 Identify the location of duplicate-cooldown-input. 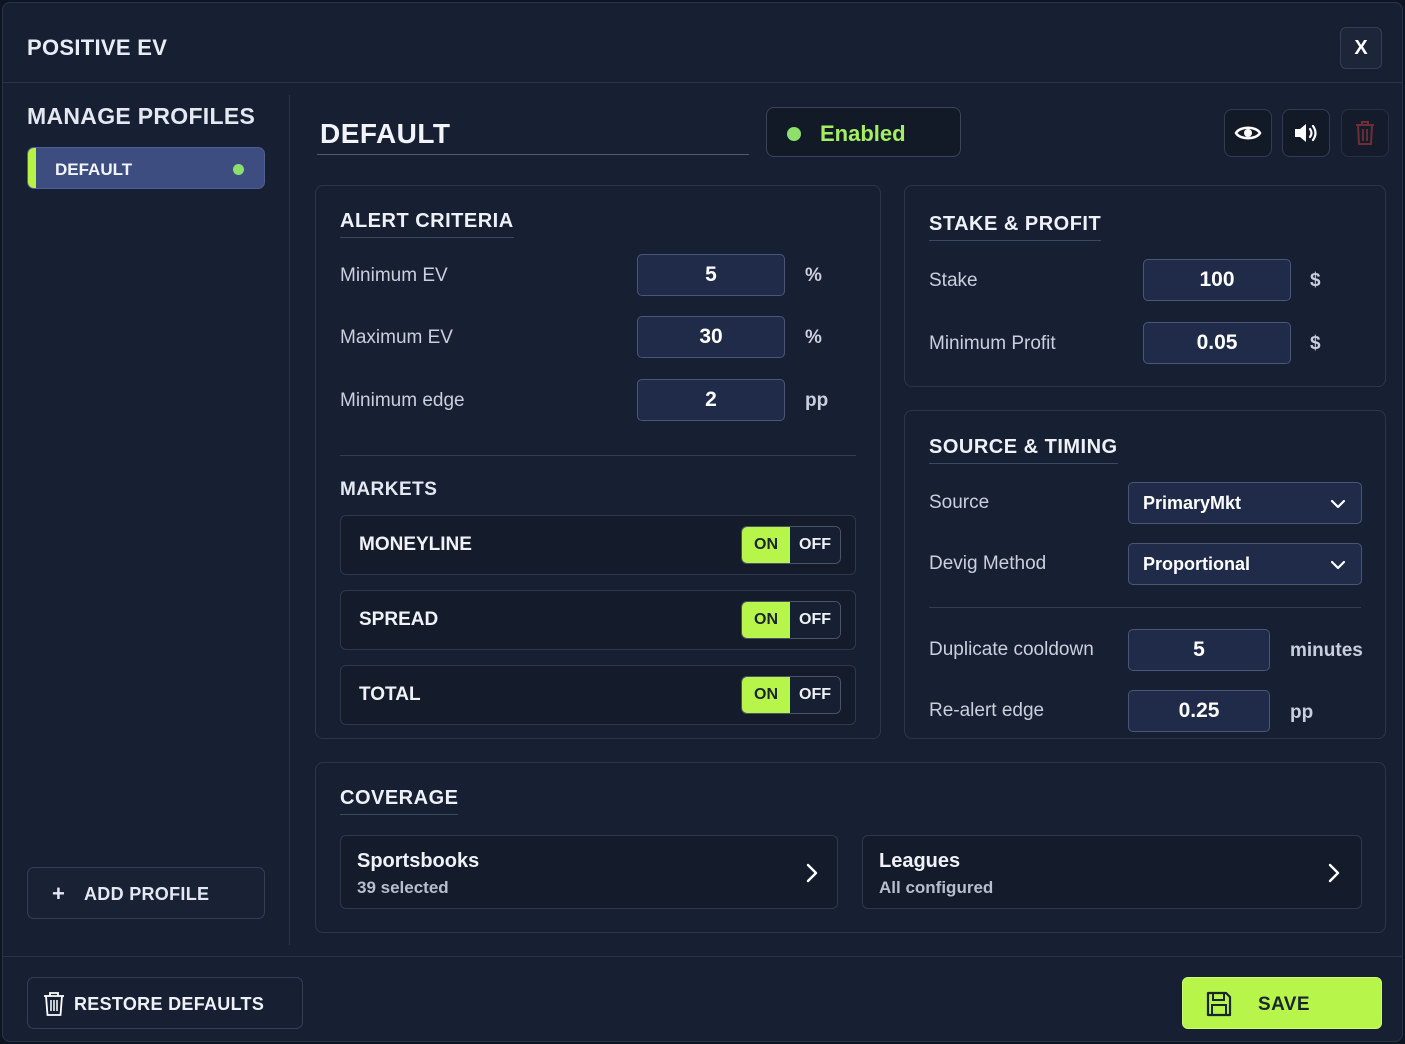
(1199, 650).